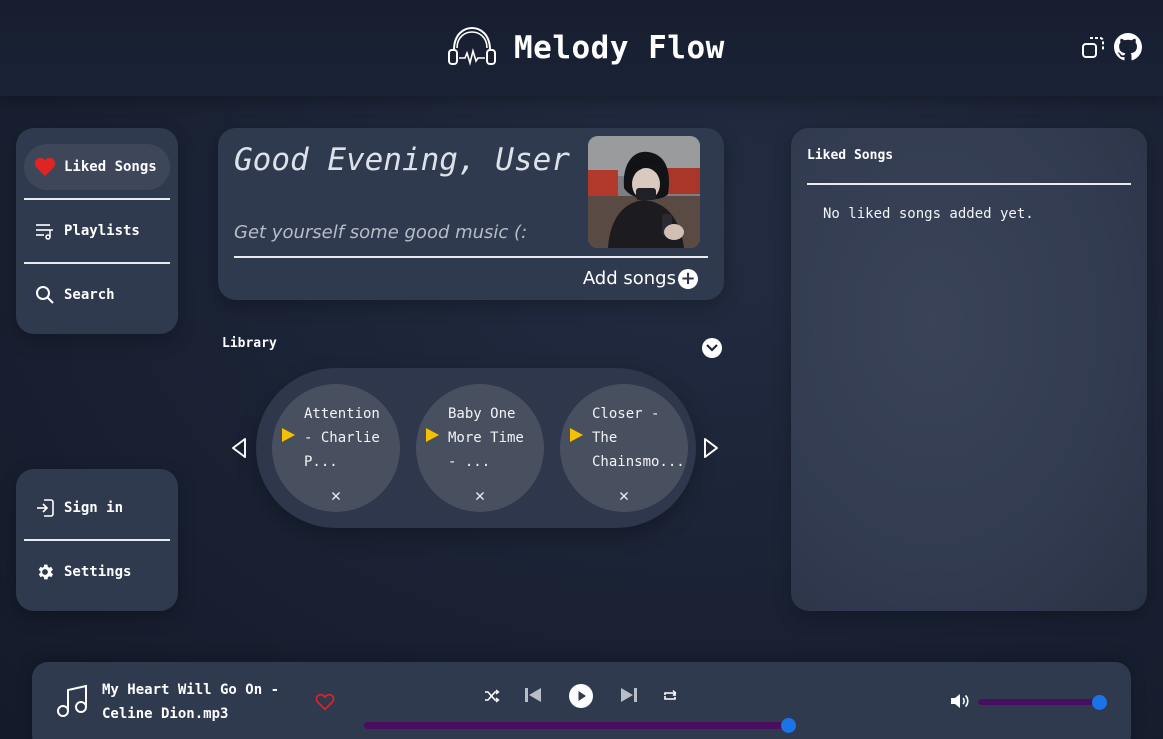 This screenshot has width=1163, height=739. I want to click on repeat-icon, so click(670, 697).